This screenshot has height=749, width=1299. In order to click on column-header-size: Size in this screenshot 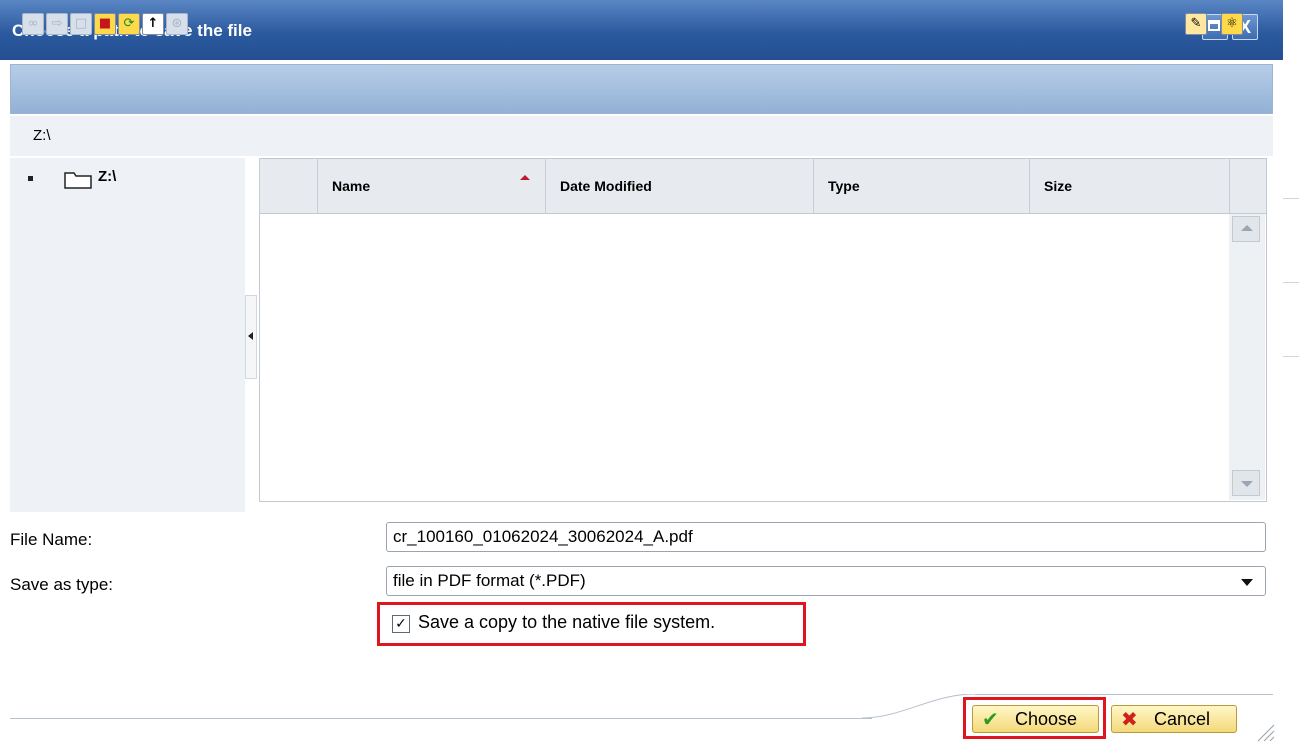, I will do `click(1129, 186)`.